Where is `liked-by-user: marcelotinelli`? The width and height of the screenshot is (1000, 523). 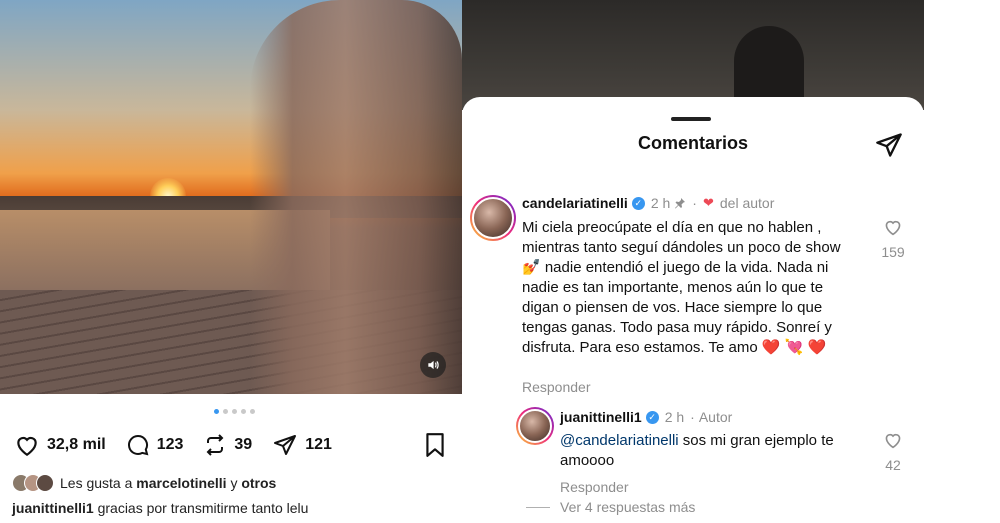 liked-by-user: marcelotinelli is located at coordinates (181, 483).